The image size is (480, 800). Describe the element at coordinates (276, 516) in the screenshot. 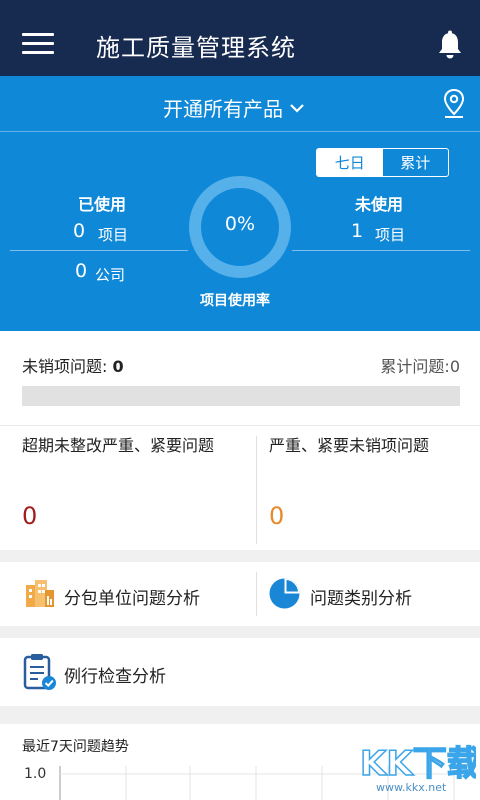

I see `serious-value: 0` at that location.